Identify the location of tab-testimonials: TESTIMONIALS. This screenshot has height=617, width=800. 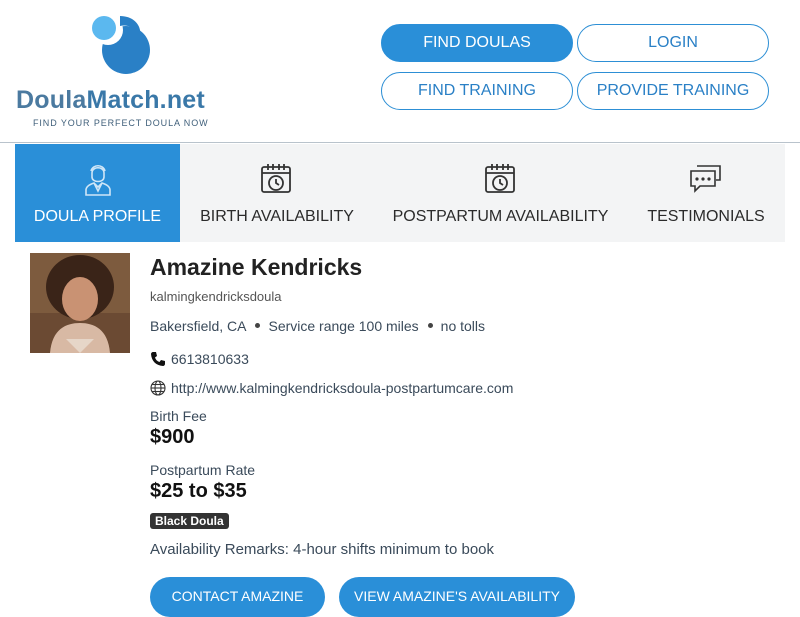
(706, 193).